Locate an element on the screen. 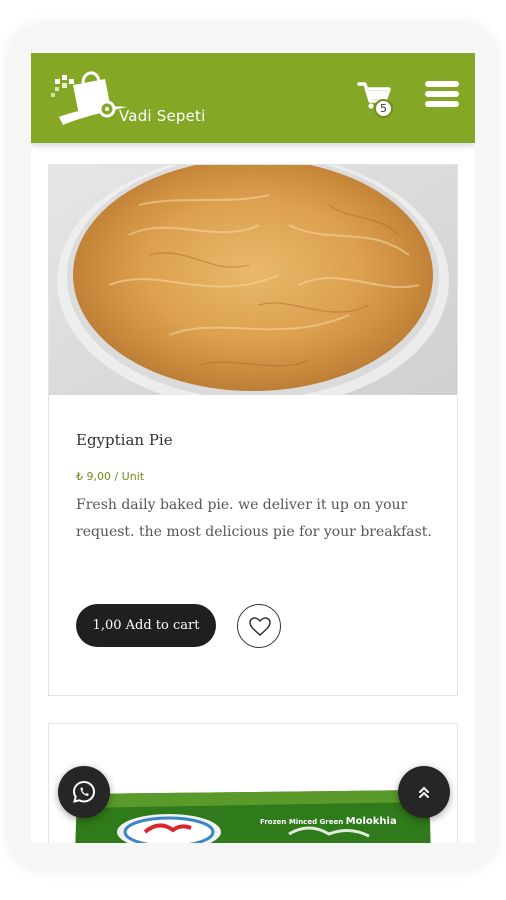 The image size is (506, 900). hamburger-menu-icon is located at coordinates (442, 96).